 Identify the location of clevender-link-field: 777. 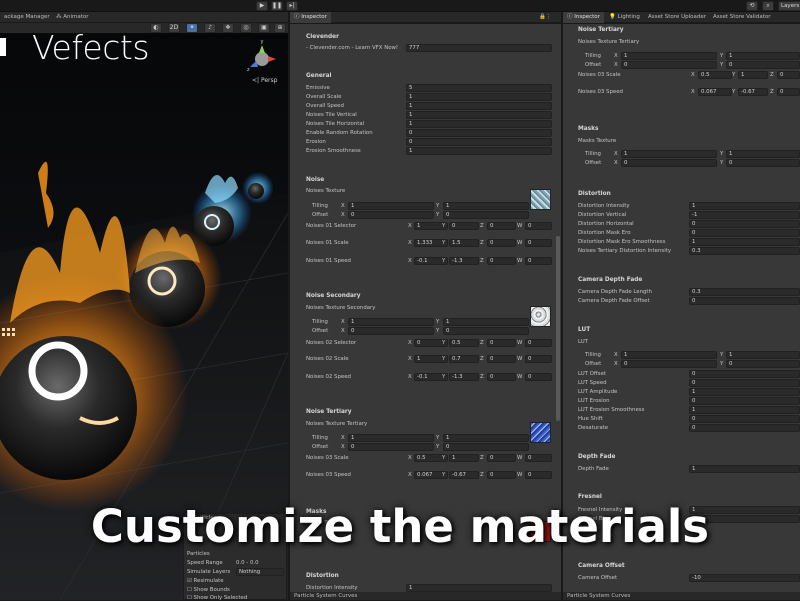
(479, 48).